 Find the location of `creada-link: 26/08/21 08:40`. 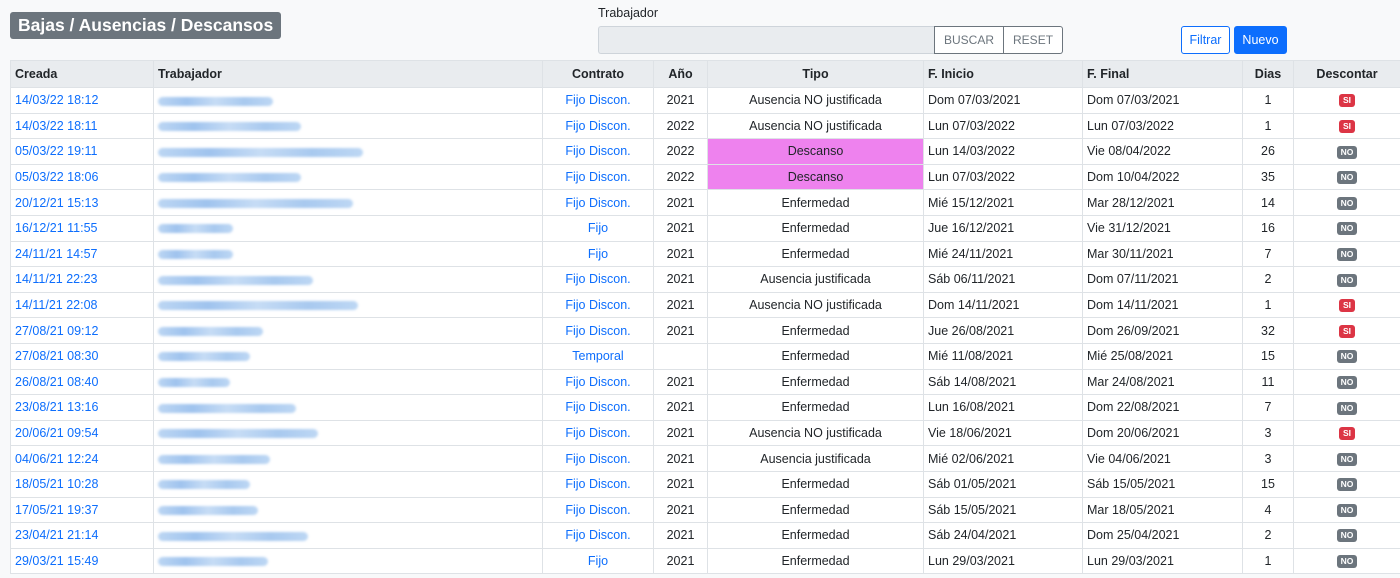

creada-link: 26/08/21 08:40 is located at coordinates (56, 382).